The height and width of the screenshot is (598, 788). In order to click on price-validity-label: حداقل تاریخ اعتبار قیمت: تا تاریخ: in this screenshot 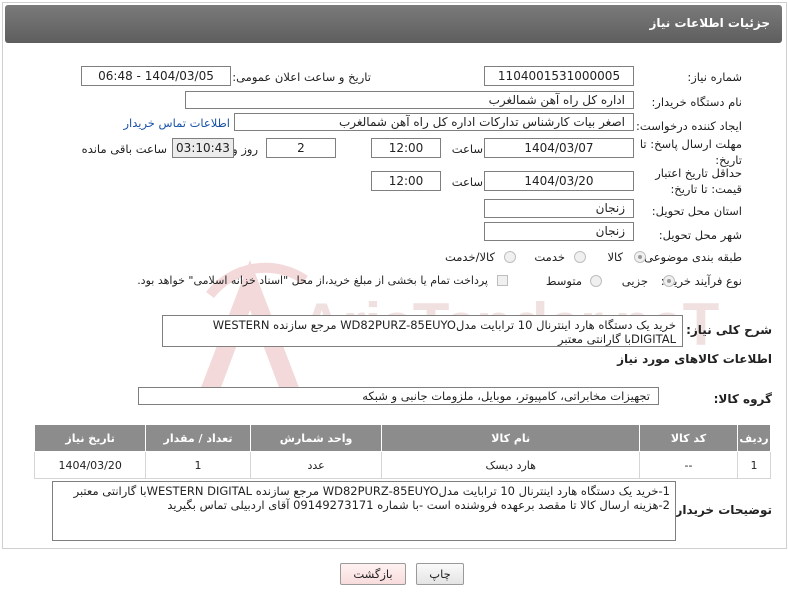, I will do `click(698, 181)`.